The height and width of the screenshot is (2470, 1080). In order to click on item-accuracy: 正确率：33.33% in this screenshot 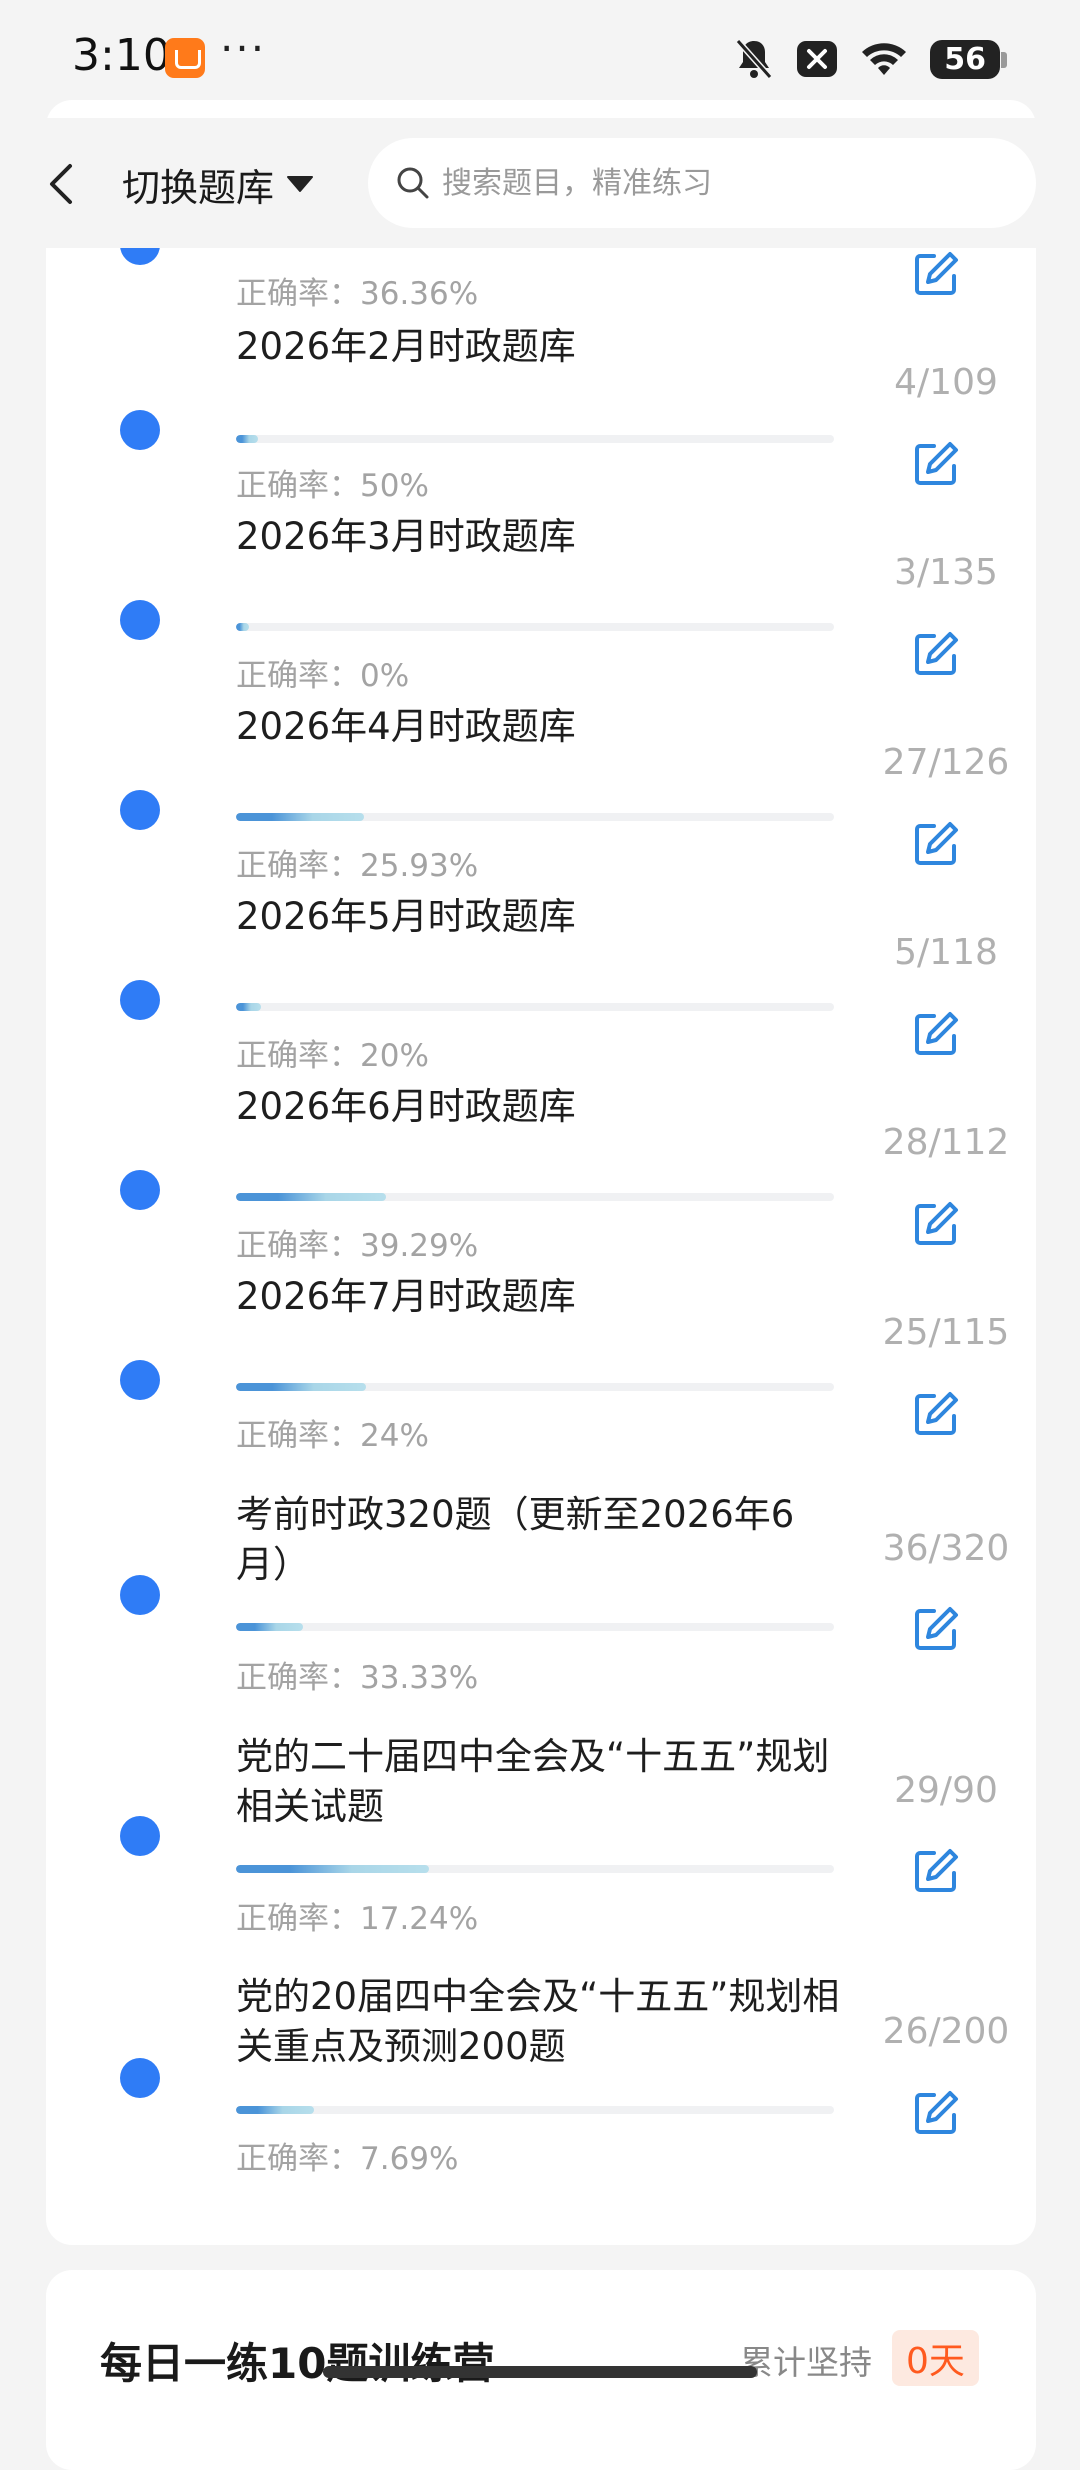, I will do `click(357, 1674)`.